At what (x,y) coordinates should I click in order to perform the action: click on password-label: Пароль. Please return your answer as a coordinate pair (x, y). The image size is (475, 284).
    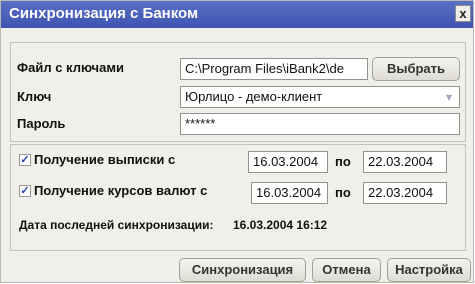
    Looking at the image, I should click on (41, 123).